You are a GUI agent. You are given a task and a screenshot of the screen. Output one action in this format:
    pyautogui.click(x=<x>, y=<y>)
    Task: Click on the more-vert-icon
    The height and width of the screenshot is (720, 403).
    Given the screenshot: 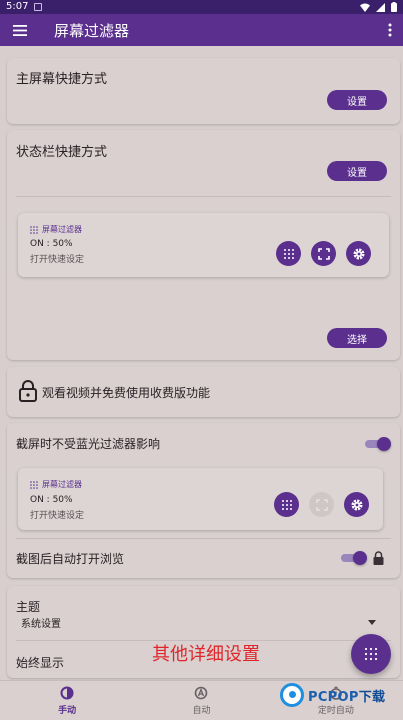 What is the action you would take?
    pyautogui.click(x=390, y=30)
    